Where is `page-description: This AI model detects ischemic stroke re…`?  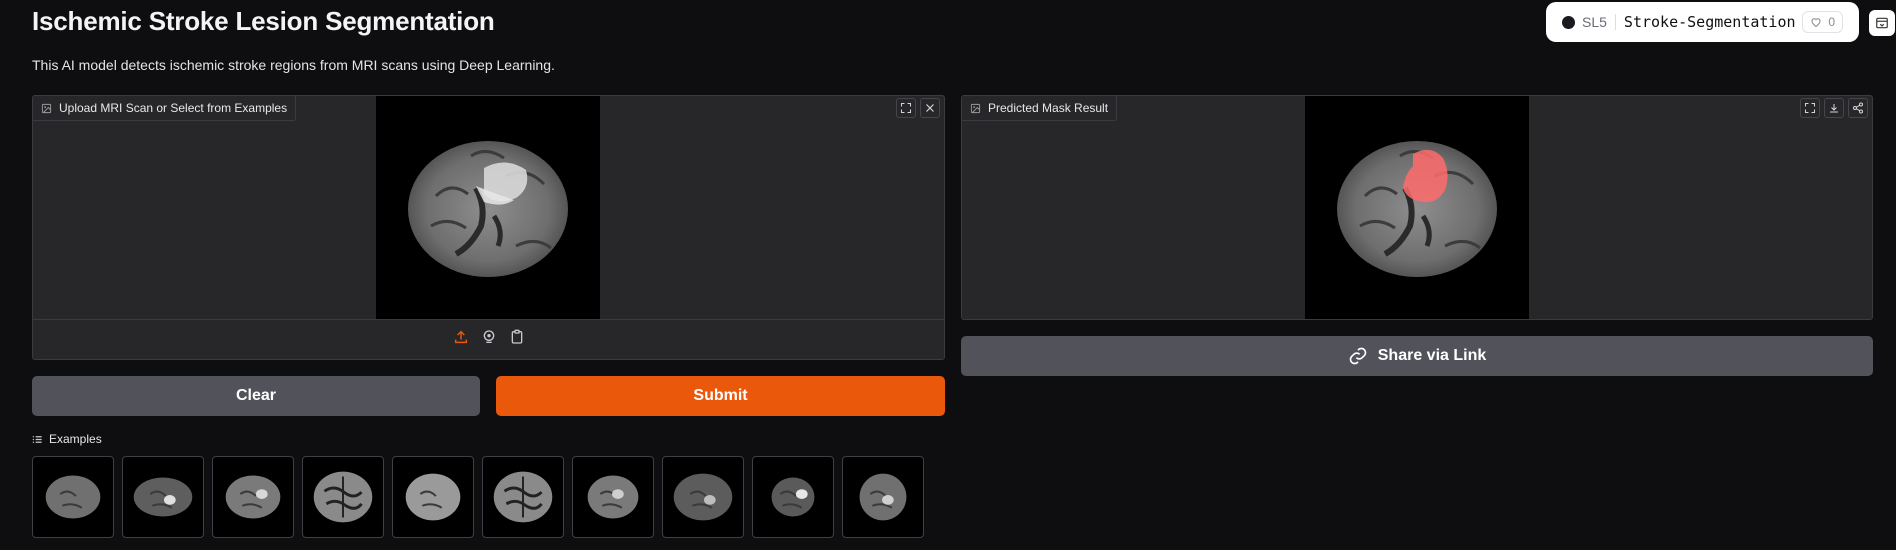
page-description: This AI model detects ischemic stroke re… is located at coordinates (293, 65).